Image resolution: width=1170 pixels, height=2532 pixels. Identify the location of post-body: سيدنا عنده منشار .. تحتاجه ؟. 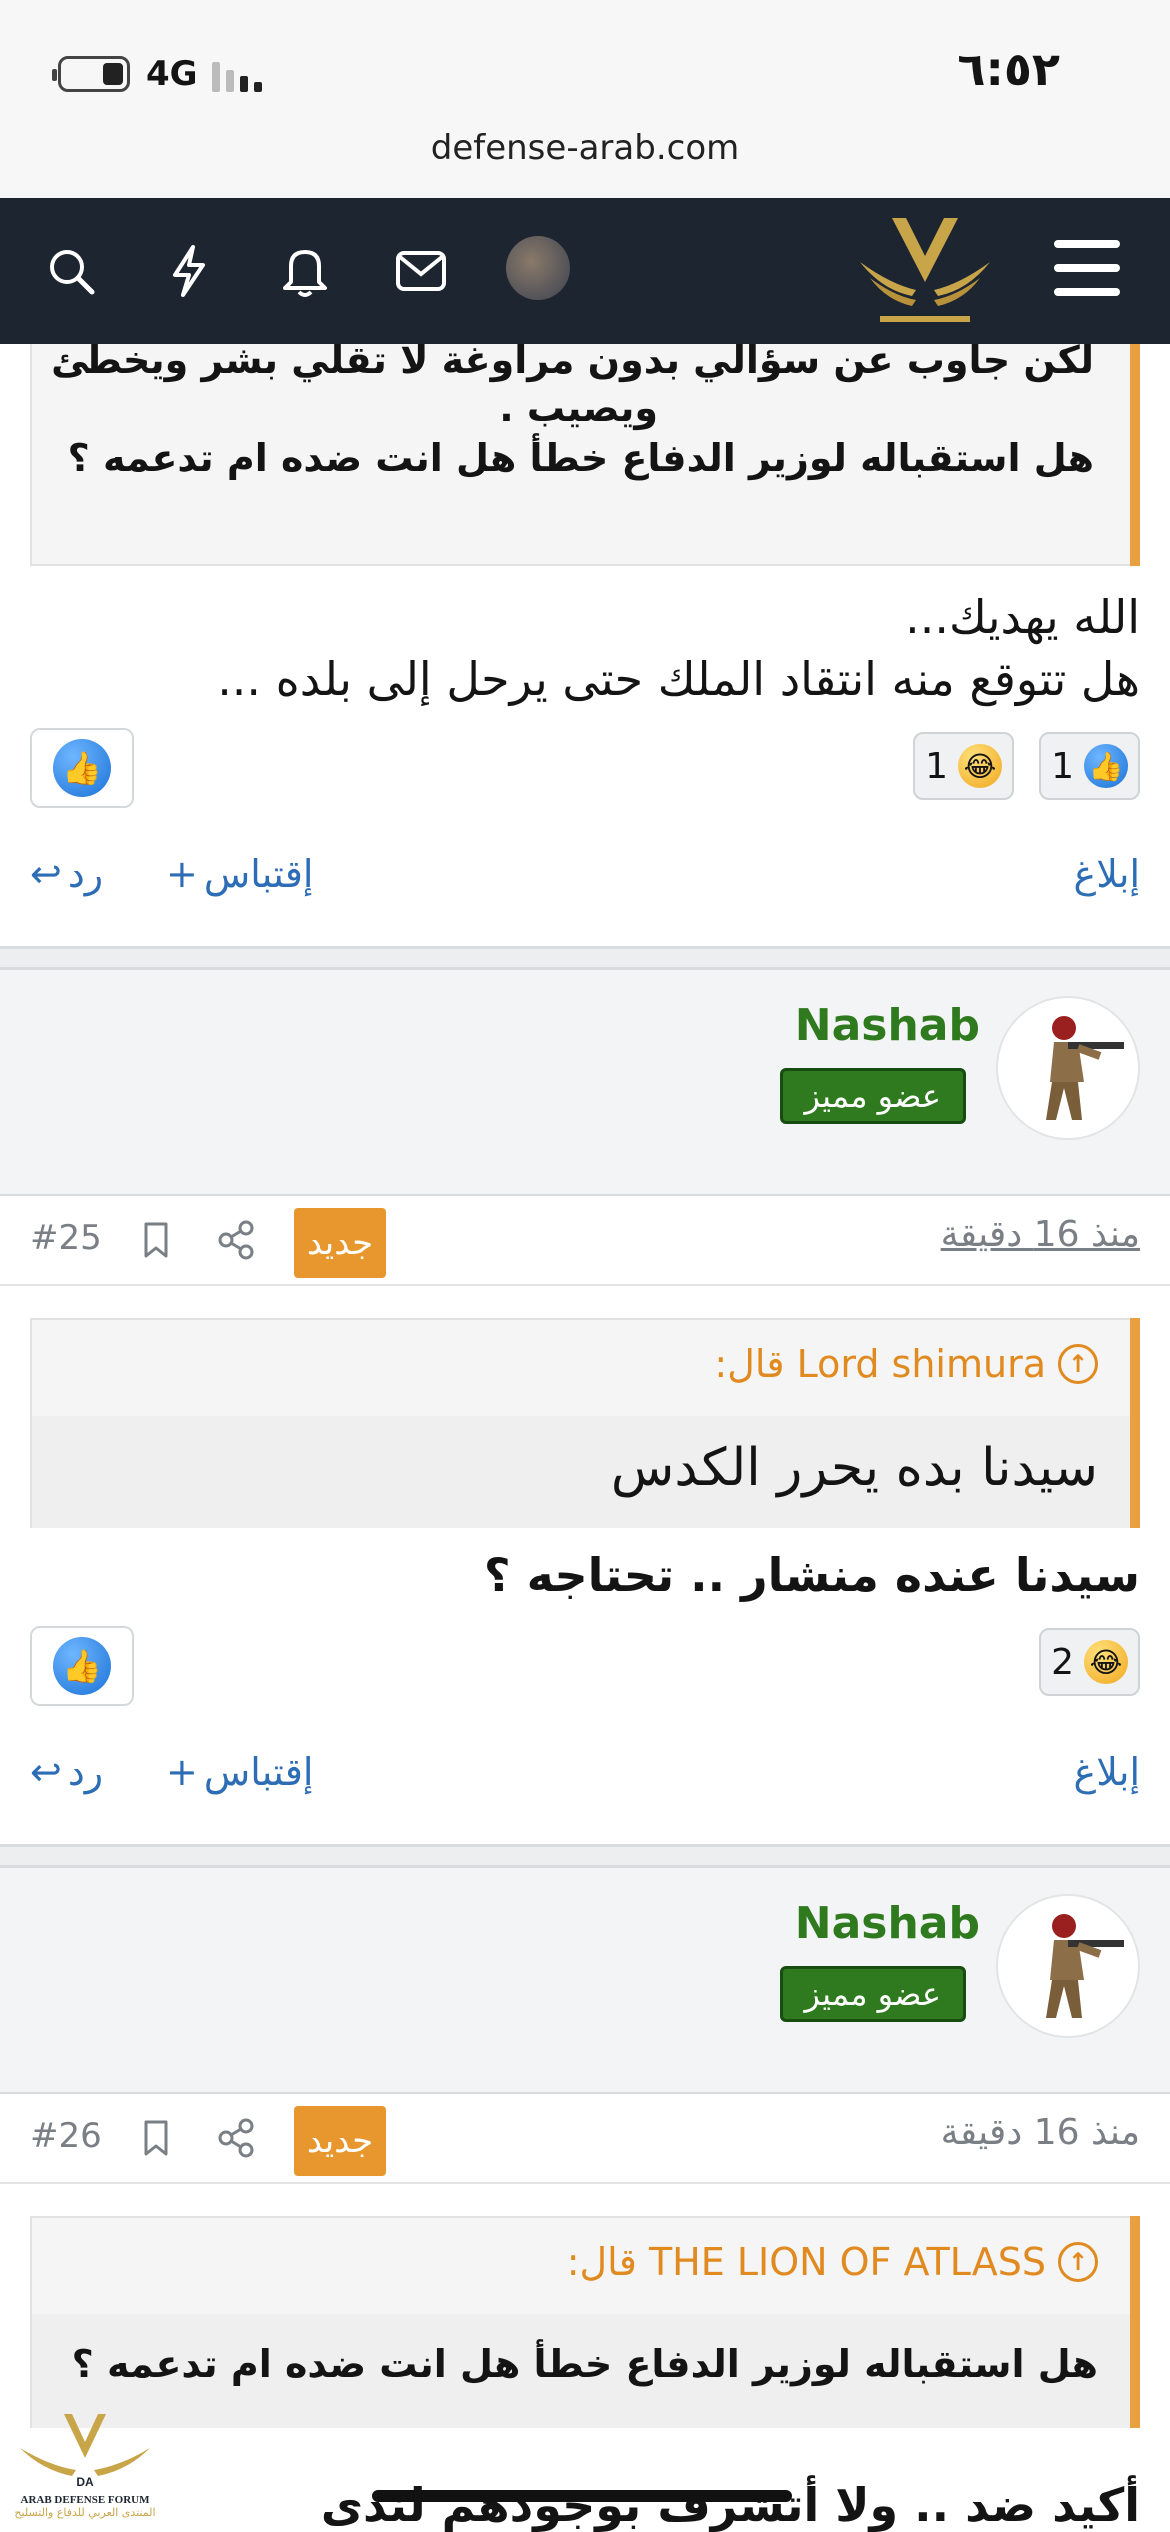
(811, 1575).